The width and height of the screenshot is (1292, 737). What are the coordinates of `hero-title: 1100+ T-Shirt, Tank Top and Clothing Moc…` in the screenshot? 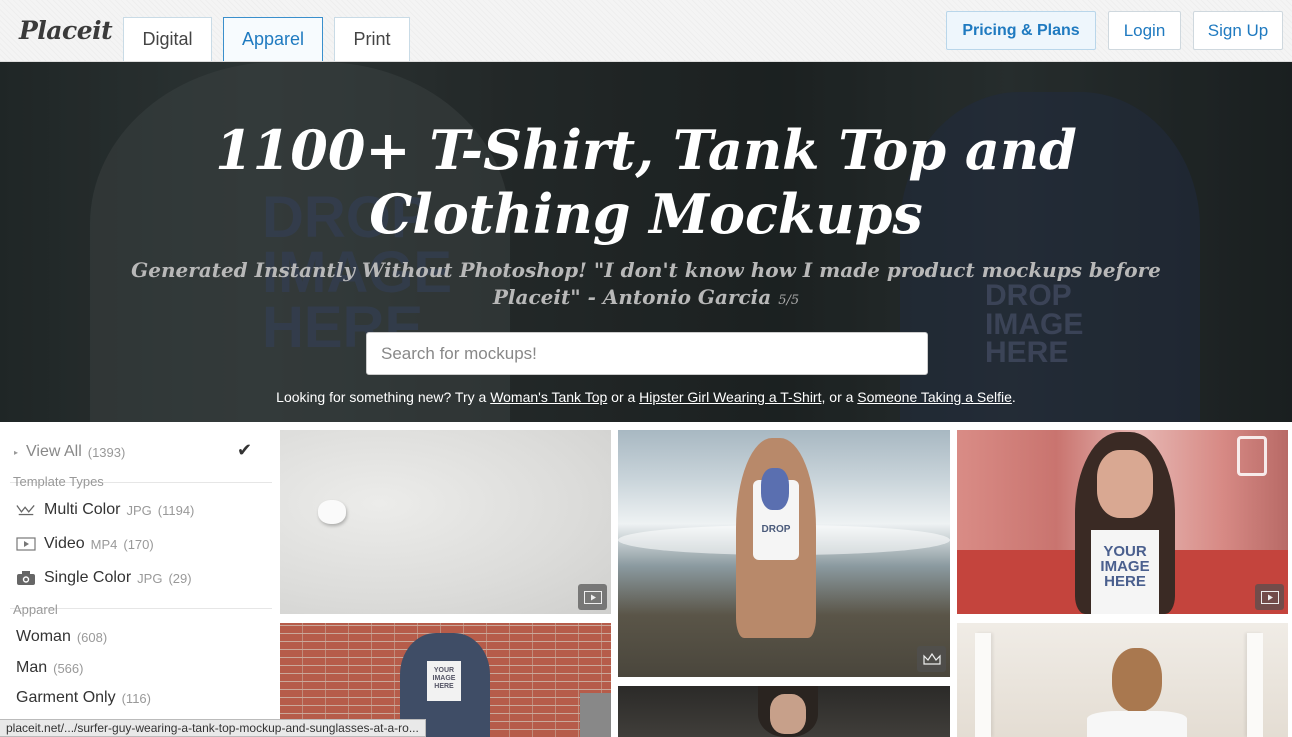 It's located at (646, 182).